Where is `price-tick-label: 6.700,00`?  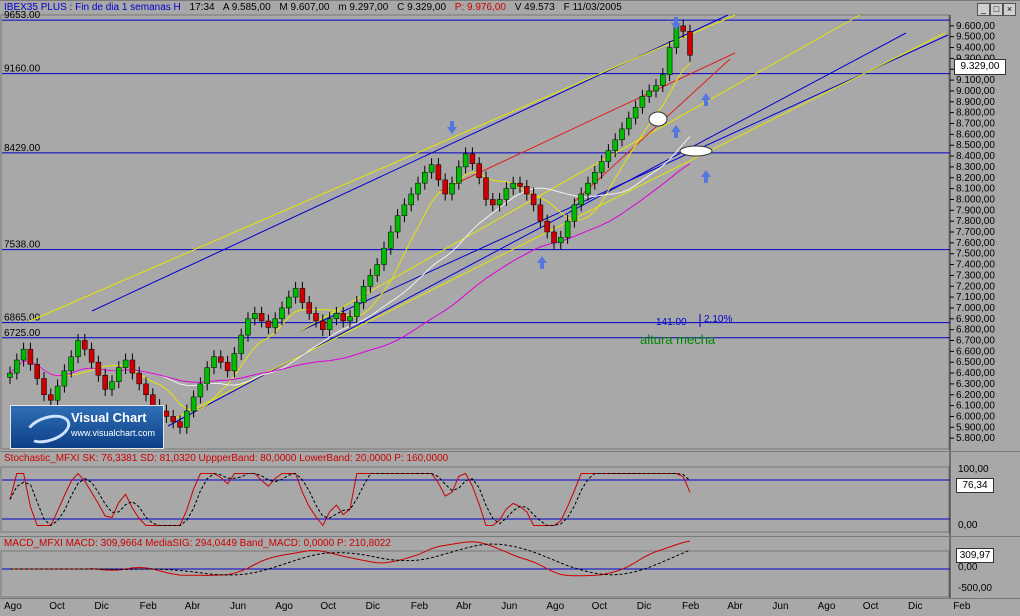
price-tick-label: 6.700,00 is located at coordinates (975, 341).